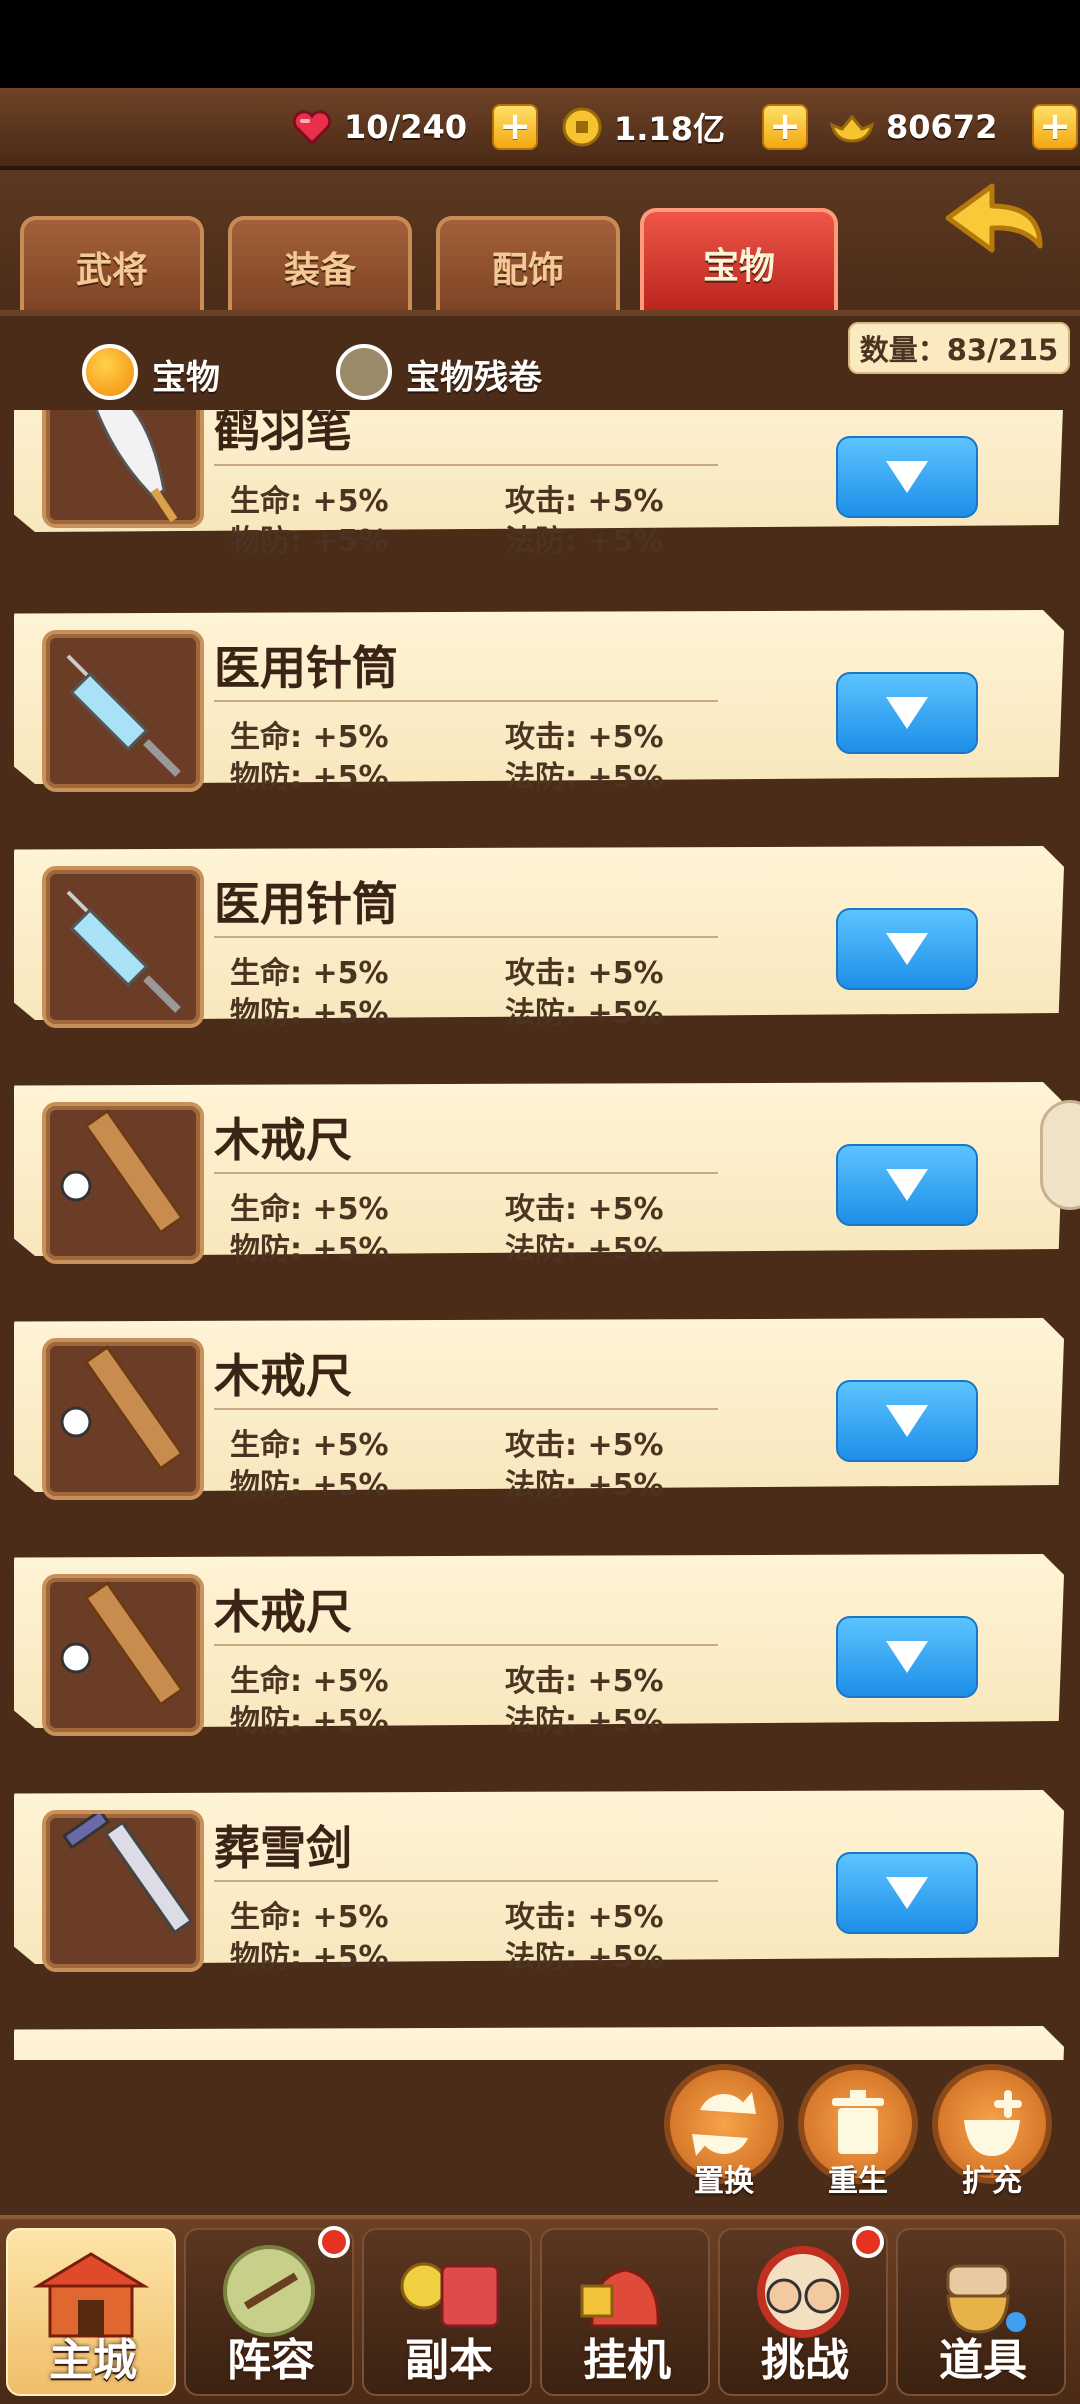  What do you see at coordinates (449, 2360) in the screenshot?
I see `nav-dungeon-label: 副本` at bounding box center [449, 2360].